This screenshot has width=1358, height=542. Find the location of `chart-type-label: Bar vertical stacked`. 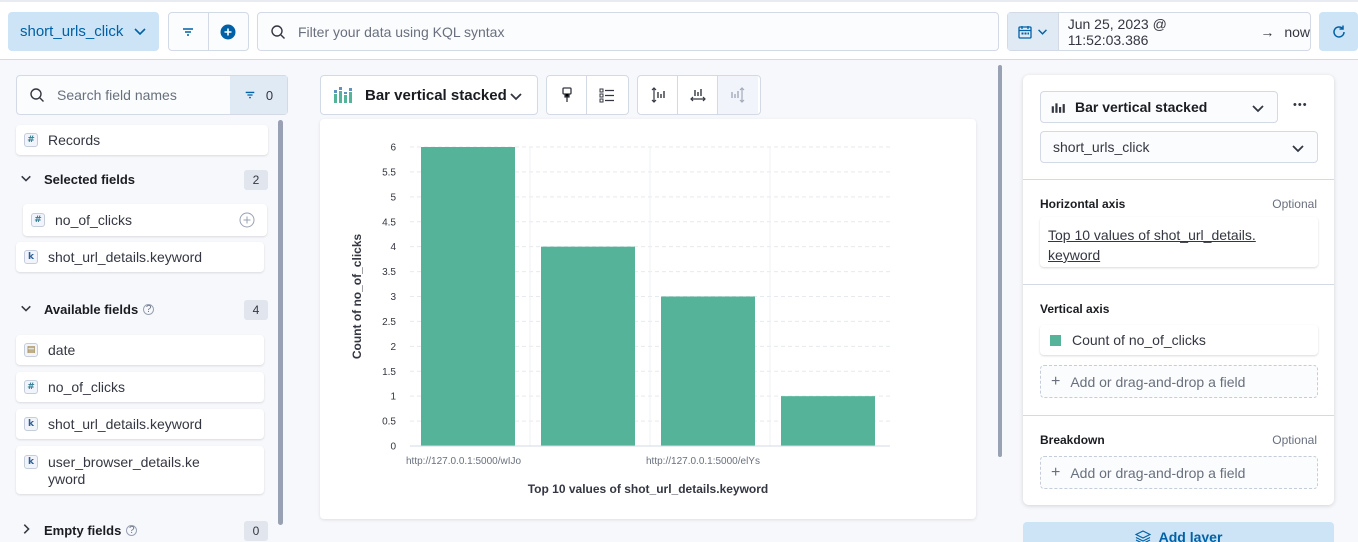

chart-type-label: Bar vertical stacked is located at coordinates (436, 95).